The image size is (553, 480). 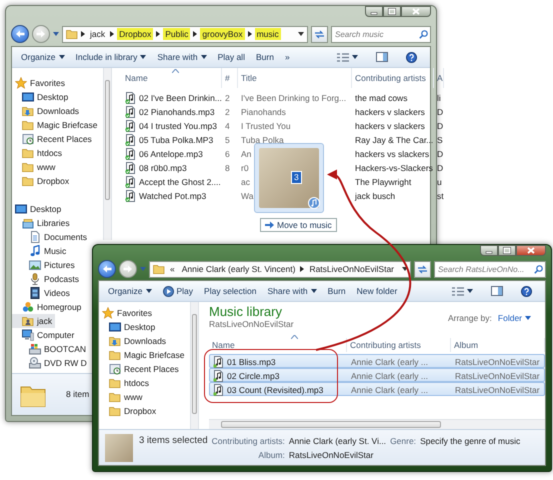 I want to click on breadcrumb-item: Dropbox, so click(x=135, y=34).